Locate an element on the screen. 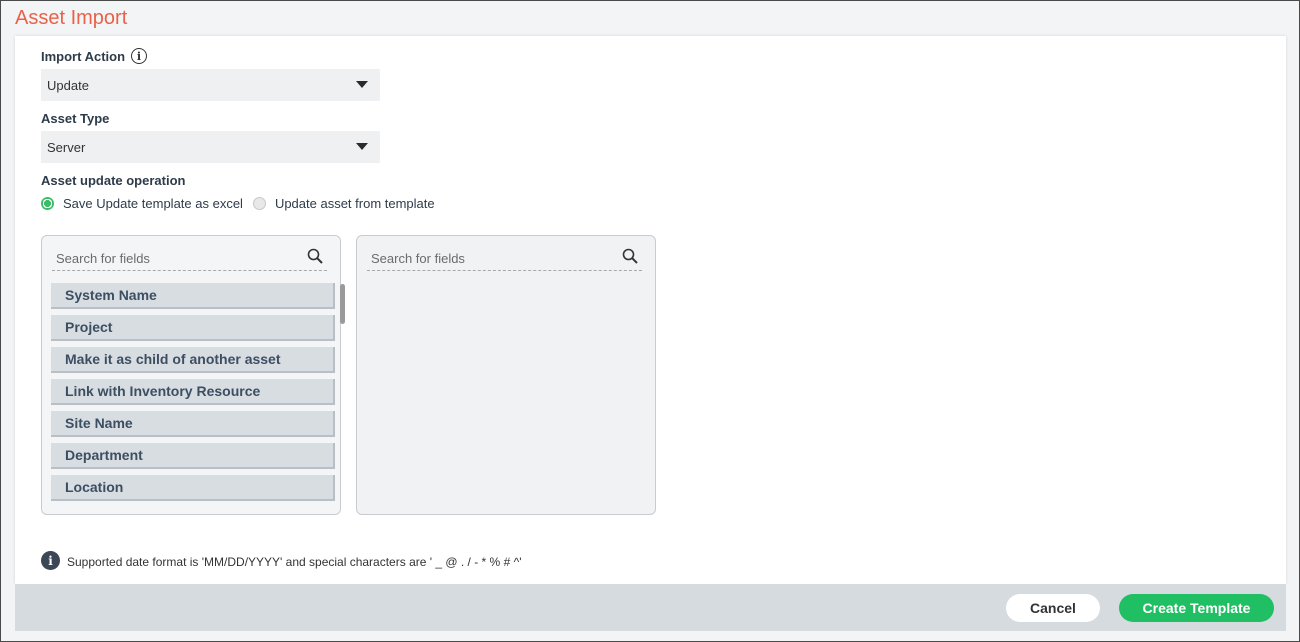 This screenshot has width=1300, height=642. page-title: Asset Import is located at coordinates (71, 18).